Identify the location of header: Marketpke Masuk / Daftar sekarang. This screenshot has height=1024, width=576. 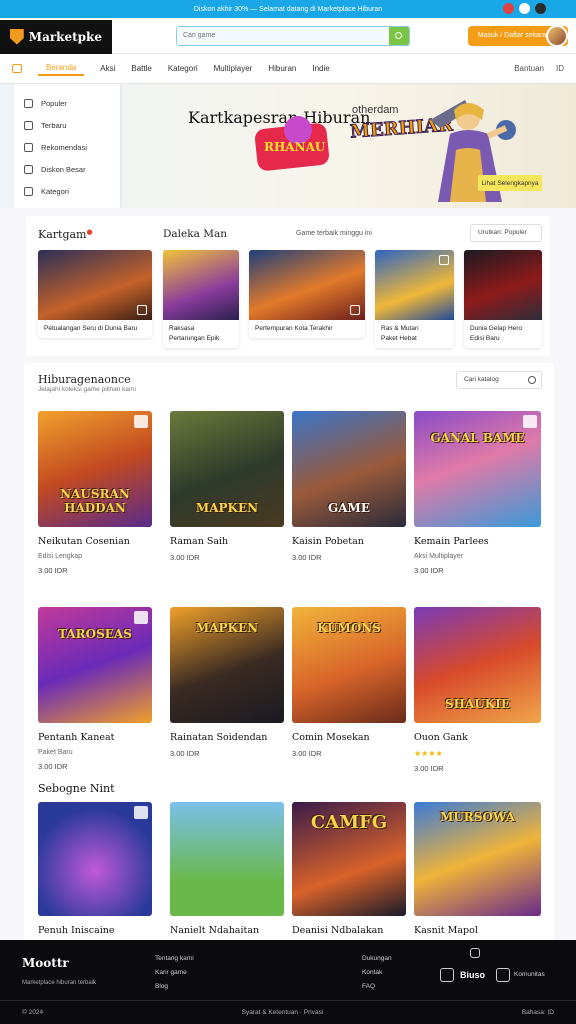
(288, 36).